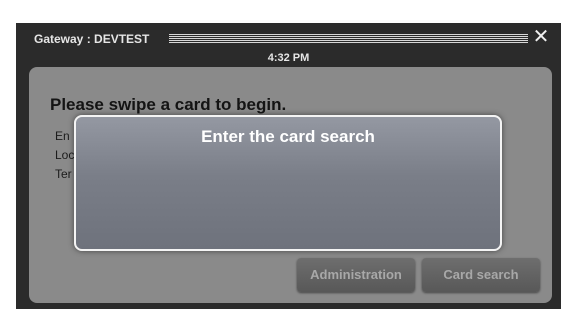 This screenshot has height=309, width=577. I want to click on info-line-employee: En, so click(62, 136).